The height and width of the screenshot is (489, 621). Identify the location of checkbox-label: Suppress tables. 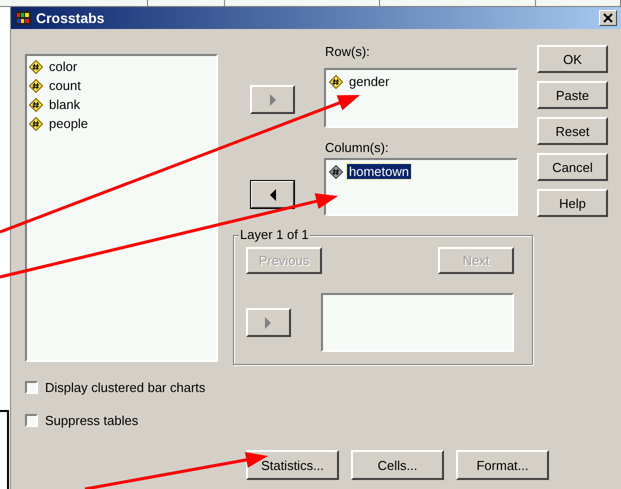
(91, 420).